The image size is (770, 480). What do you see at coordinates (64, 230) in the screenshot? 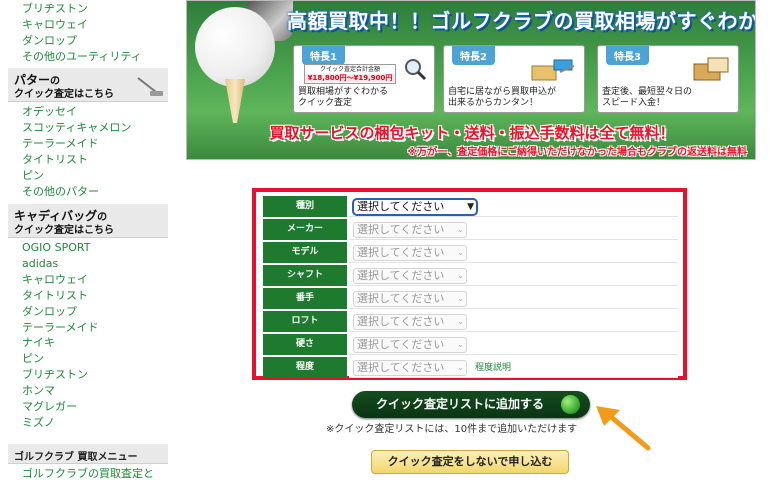
I see `caddie-bag-section-subtitle: クイック査定はこちら` at bounding box center [64, 230].